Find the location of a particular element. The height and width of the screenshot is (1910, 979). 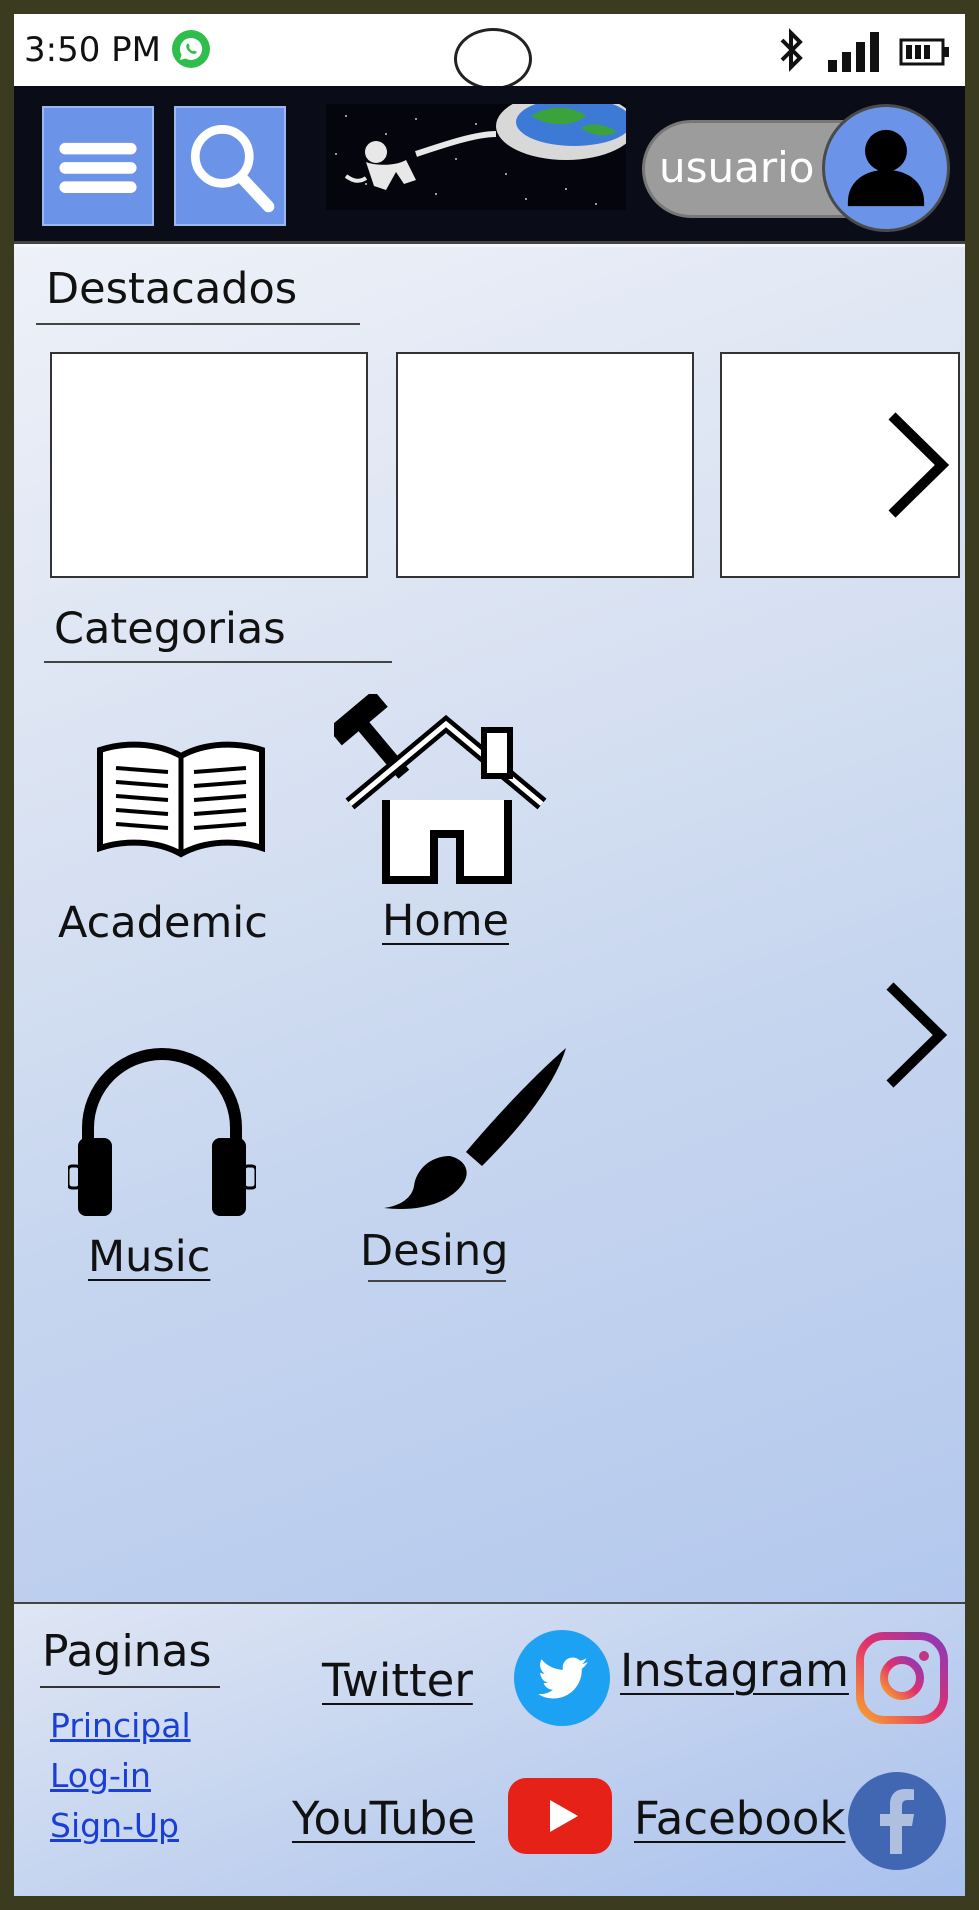

menu-button is located at coordinates (98, 166).